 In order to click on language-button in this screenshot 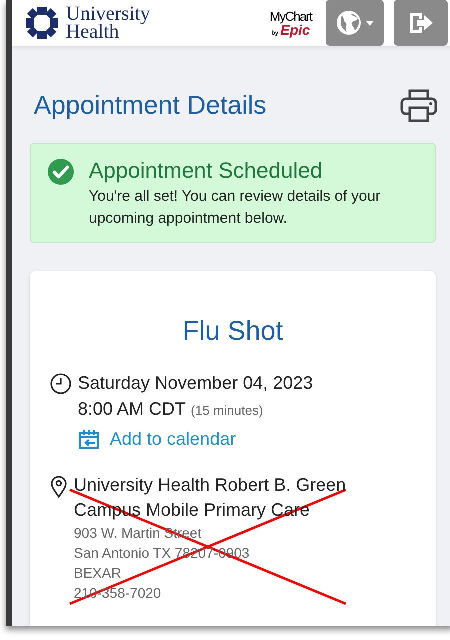, I will do `click(355, 23)`.